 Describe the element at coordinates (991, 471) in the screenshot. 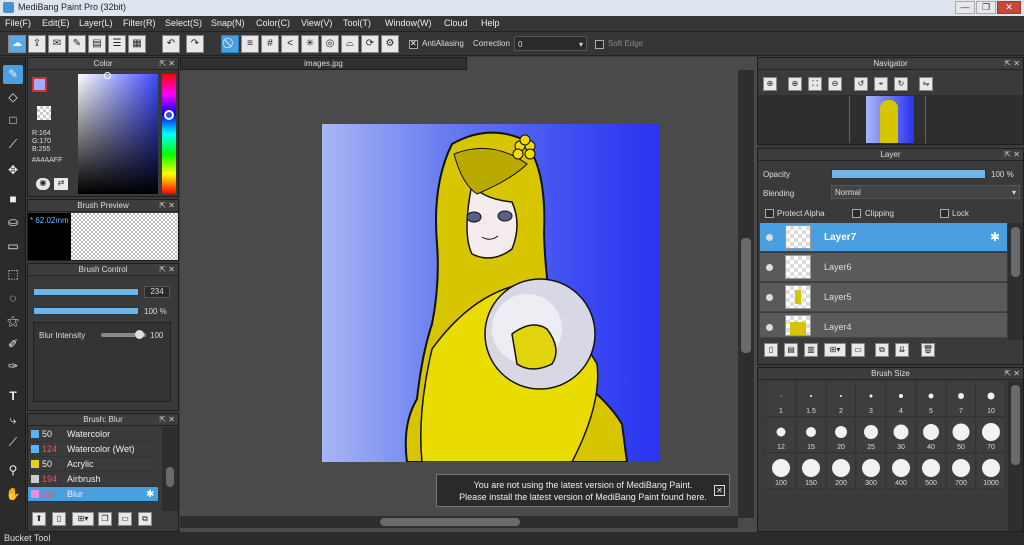

I see `brush-size-cell-1000: 1000` at that location.